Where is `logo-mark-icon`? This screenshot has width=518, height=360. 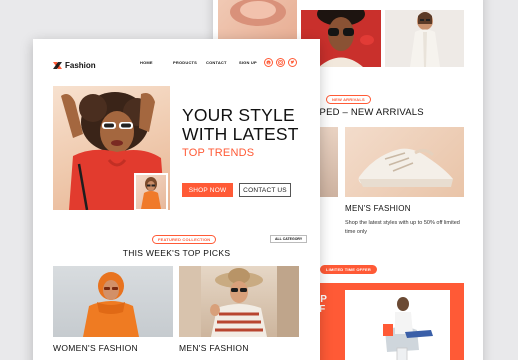
logo-mark-icon is located at coordinates (57, 65).